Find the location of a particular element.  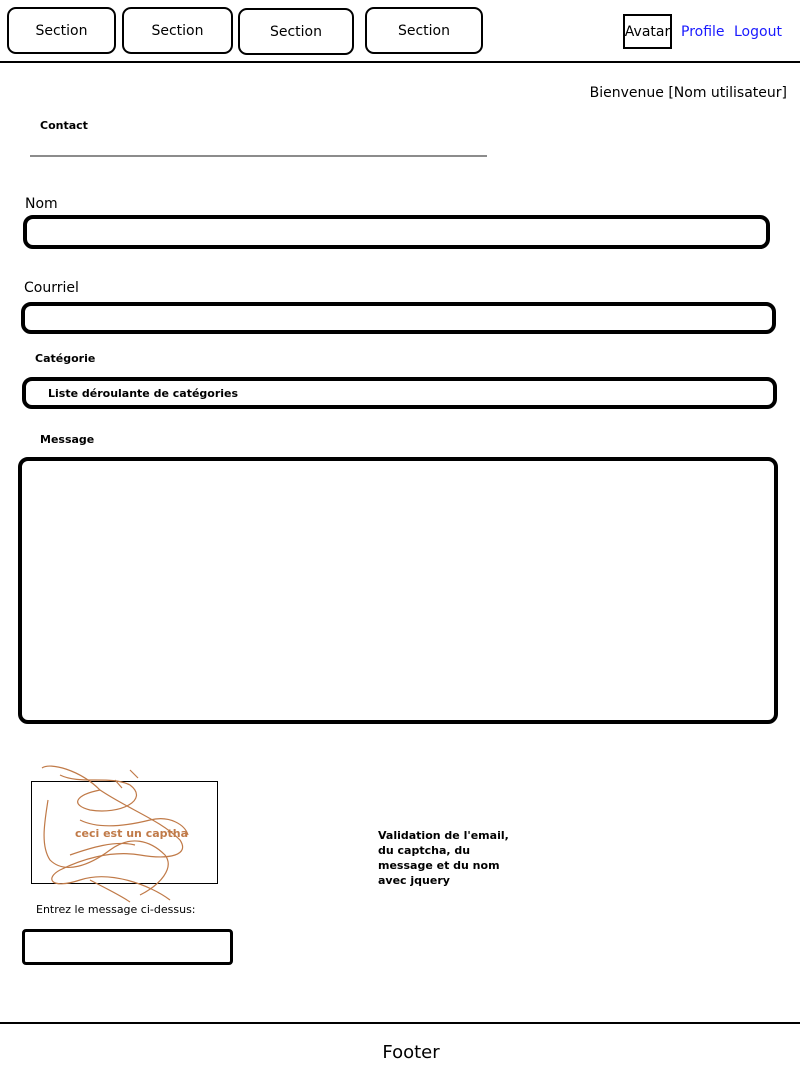

captcha-input is located at coordinates (127, 947).